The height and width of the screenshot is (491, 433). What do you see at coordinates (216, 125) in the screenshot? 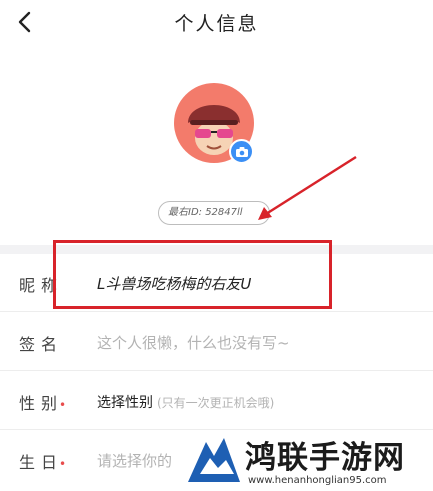
I see `avatar-section` at bounding box center [216, 125].